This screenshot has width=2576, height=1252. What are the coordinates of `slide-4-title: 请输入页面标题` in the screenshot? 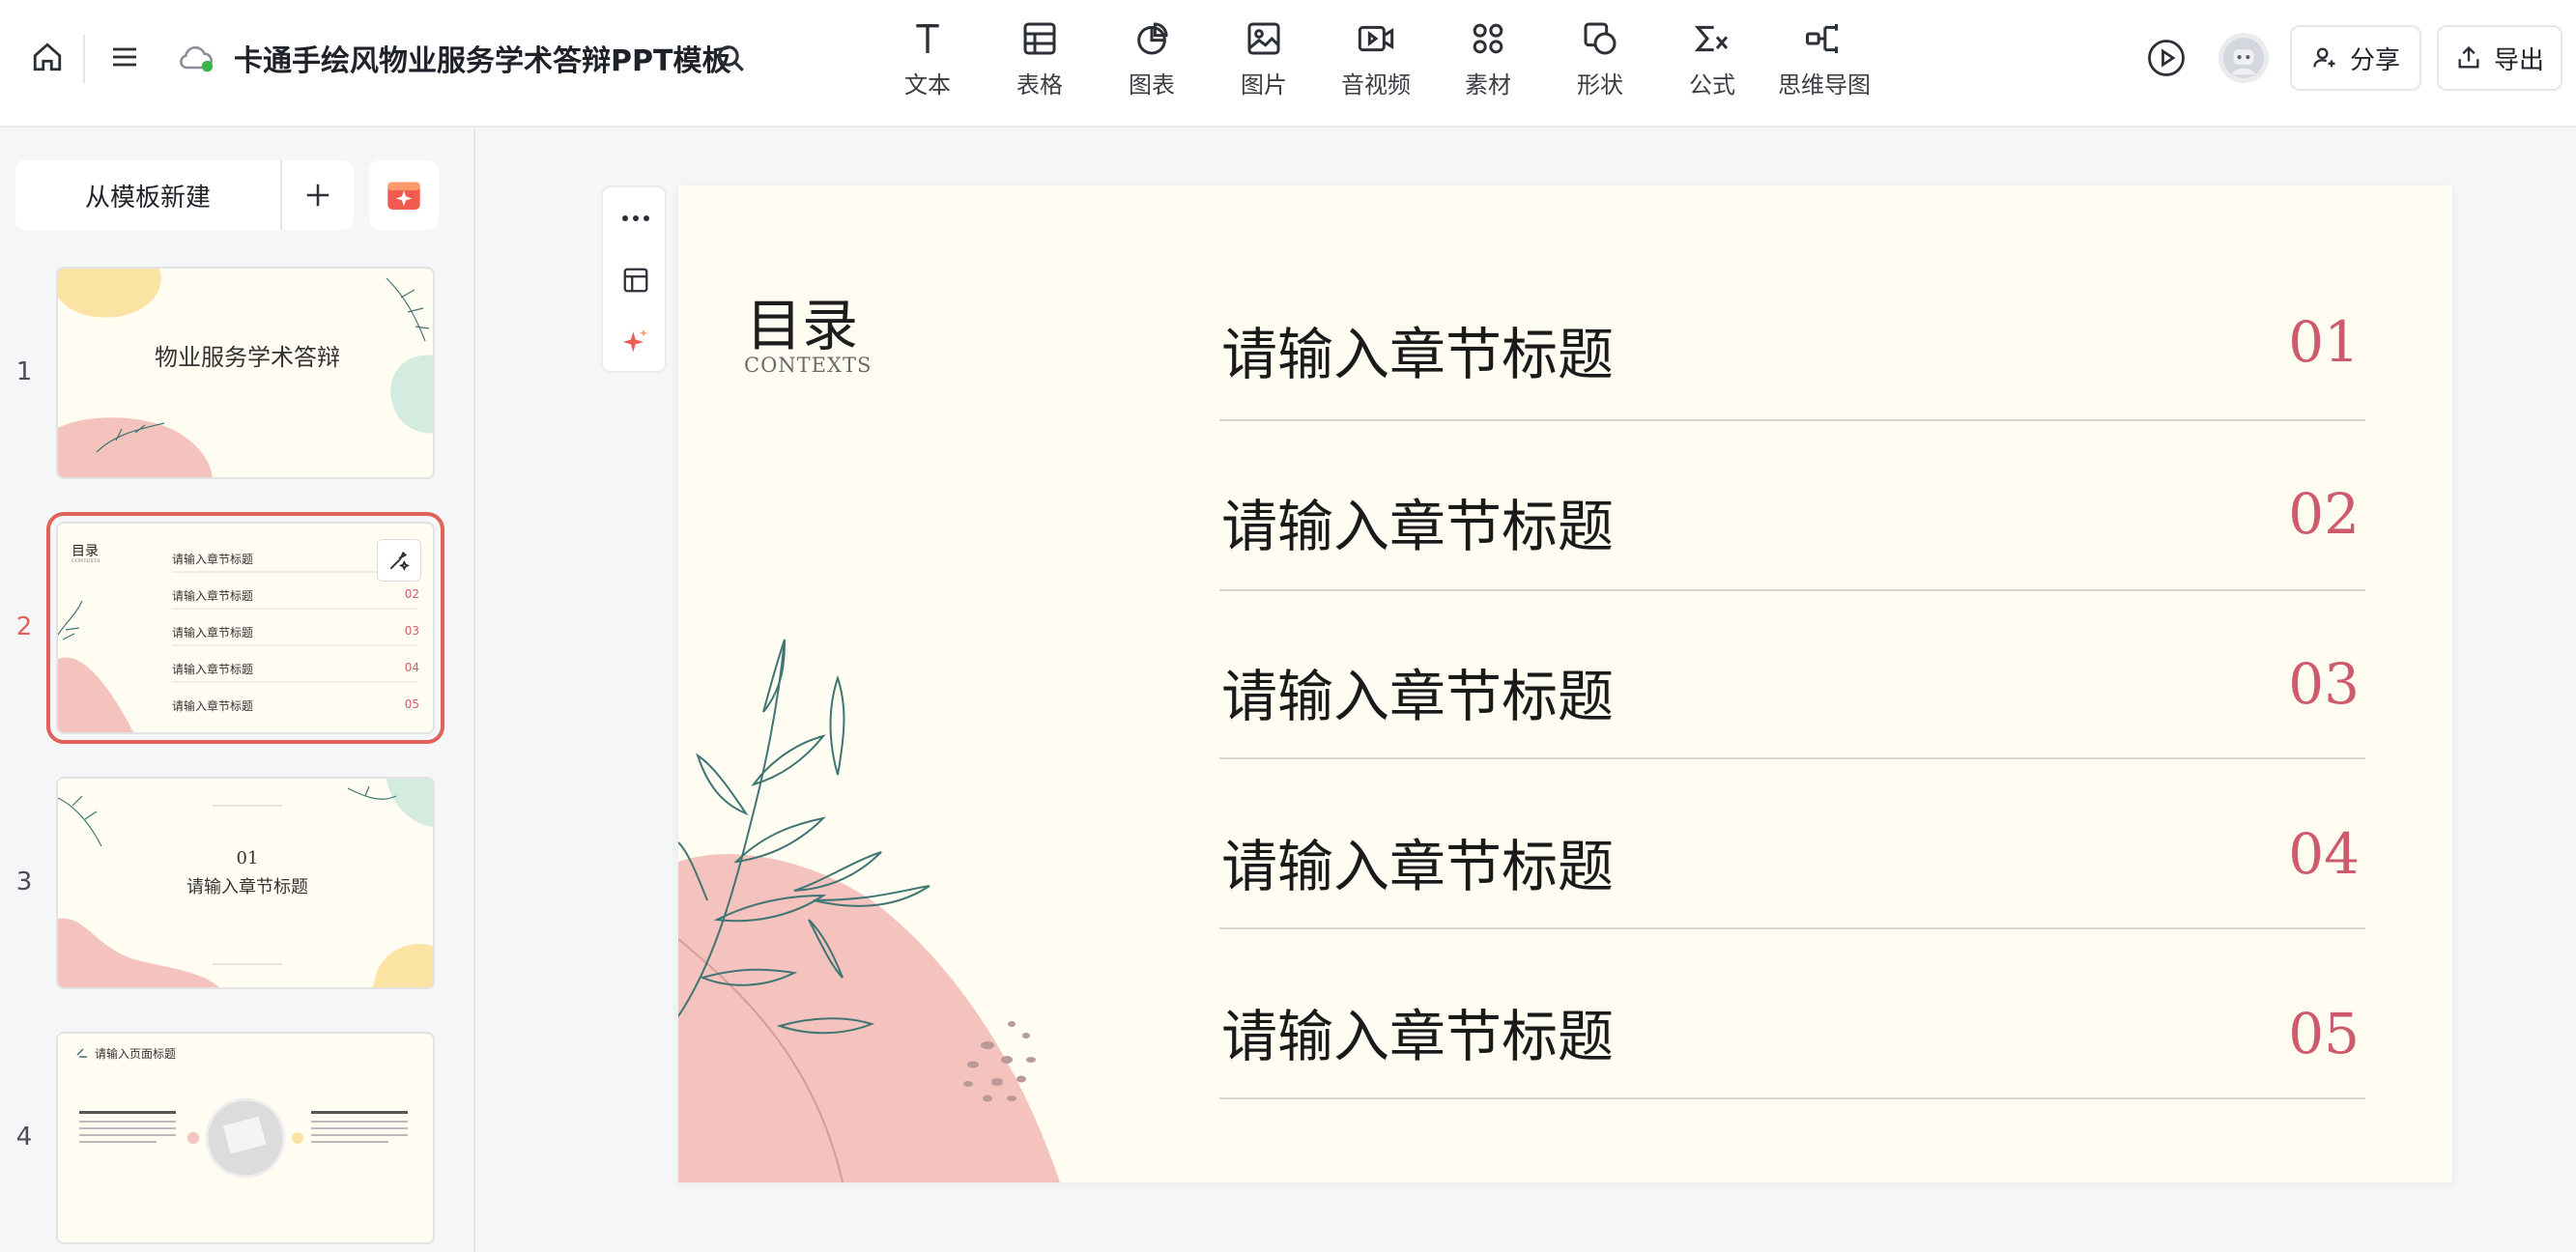 It's located at (136, 1054).